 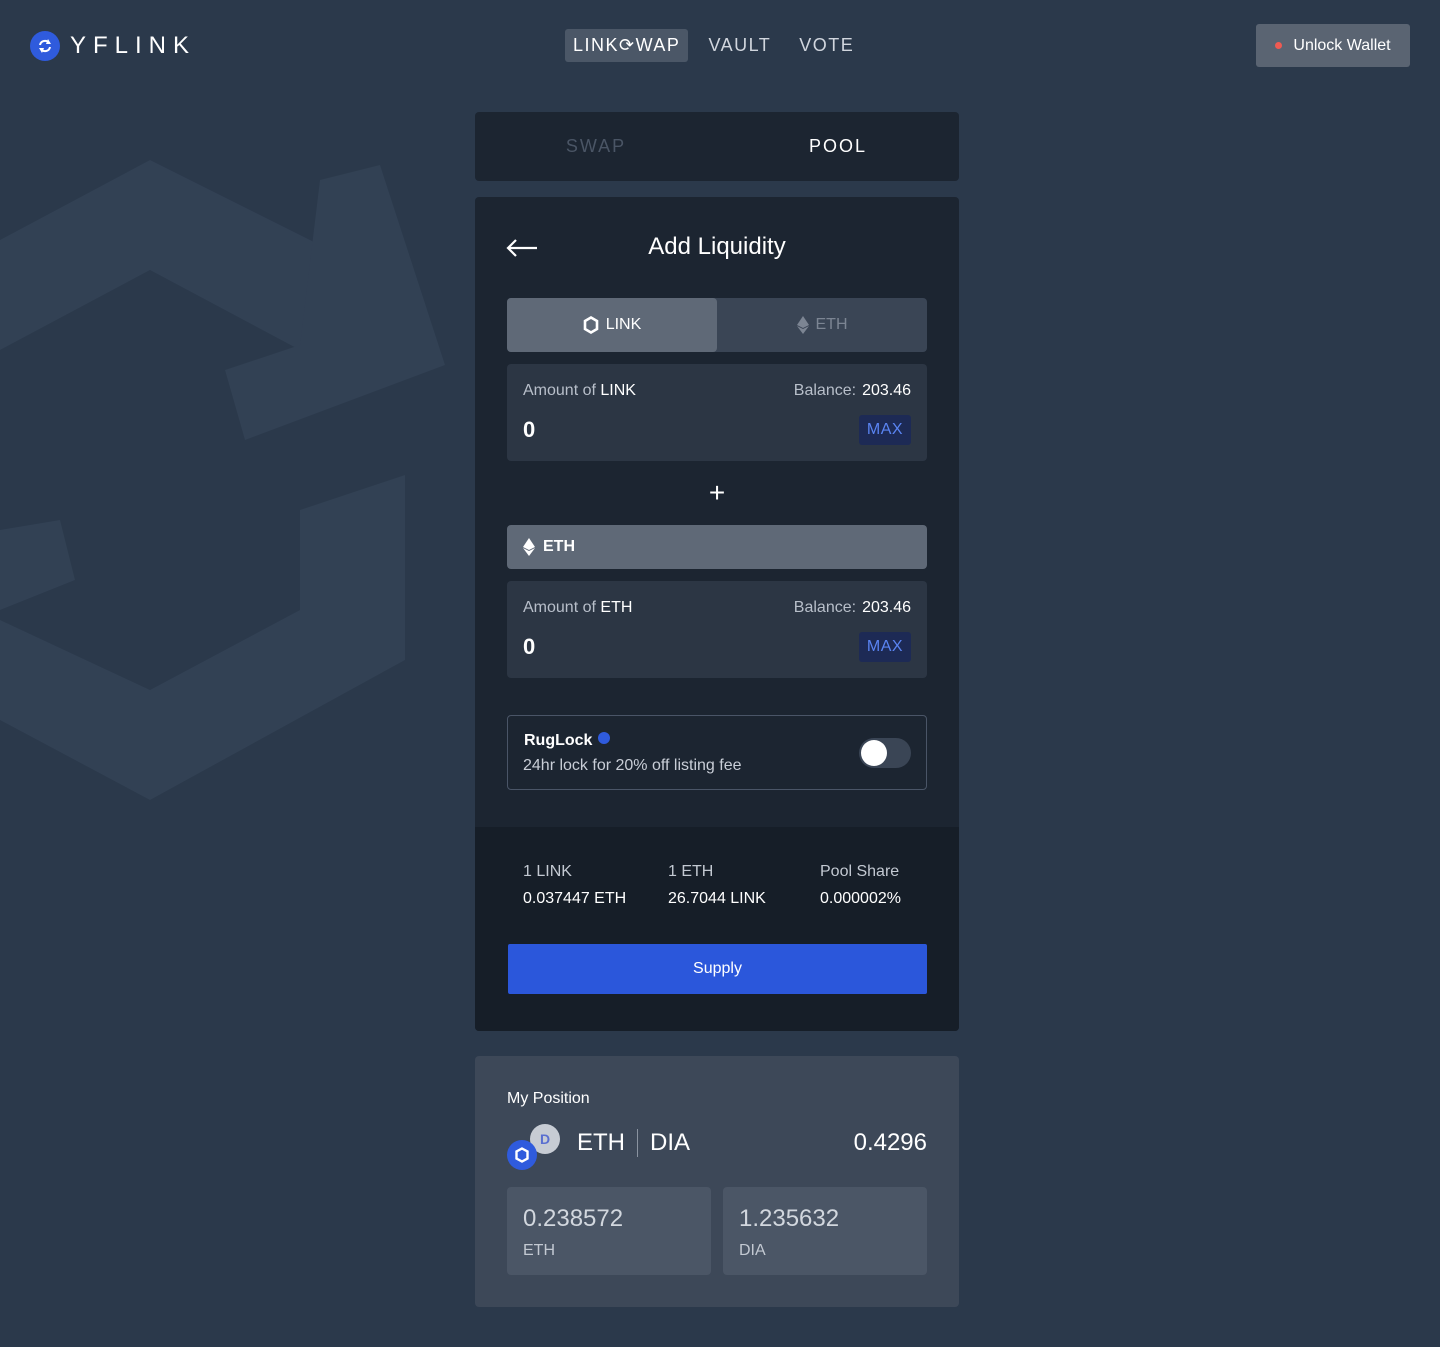 What do you see at coordinates (596, 146) in the screenshot?
I see `tab-swap: SWAP` at bounding box center [596, 146].